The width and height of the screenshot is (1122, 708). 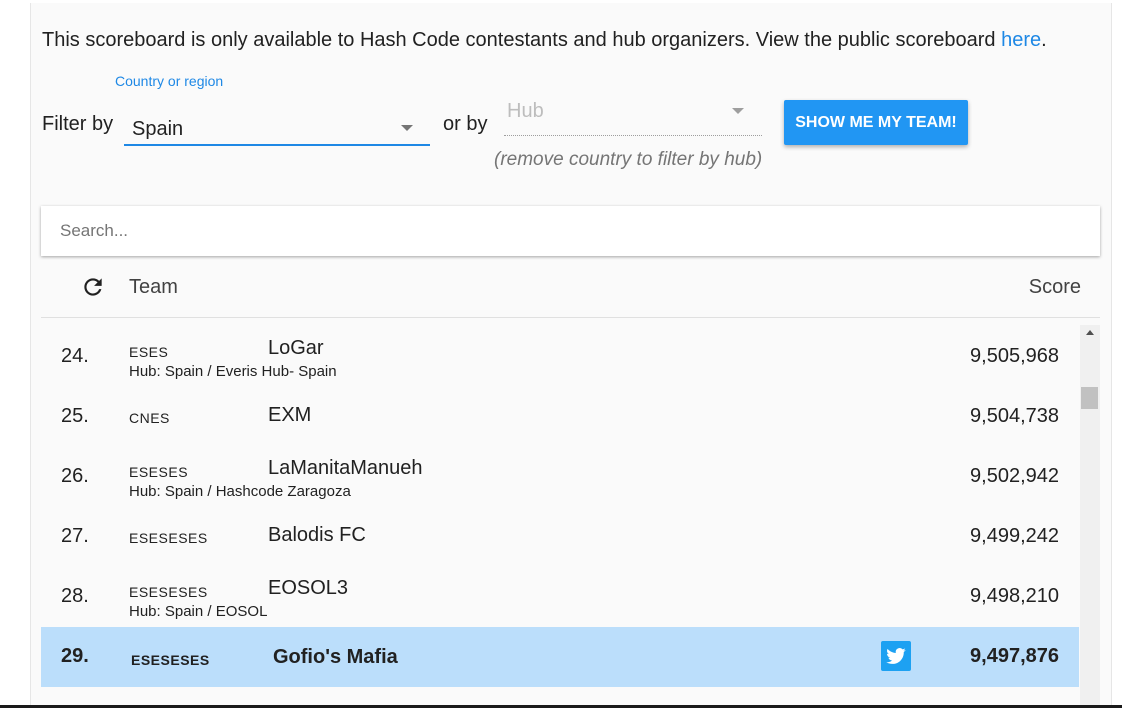 I want to click on row-score: 9,498,210, so click(x=1014, y=596).